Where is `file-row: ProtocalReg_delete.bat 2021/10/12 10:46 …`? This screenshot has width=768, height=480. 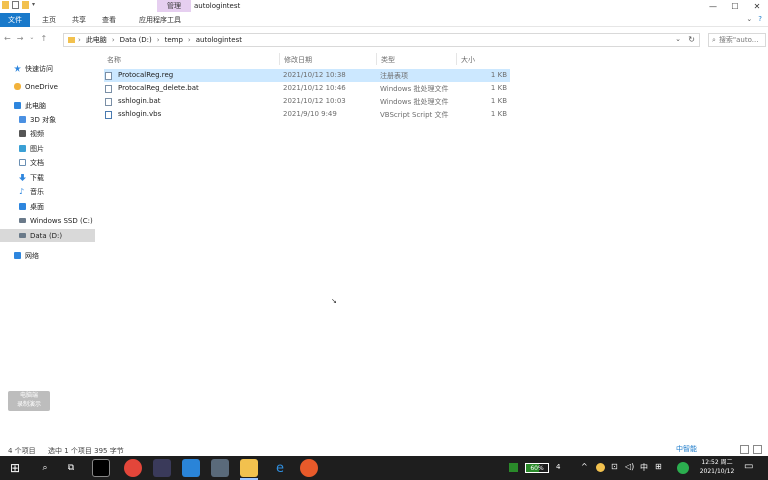 file-row: ProtocalReg_delete.bat 2021/10/12 10:46 … is located at coordinates (307, 88).